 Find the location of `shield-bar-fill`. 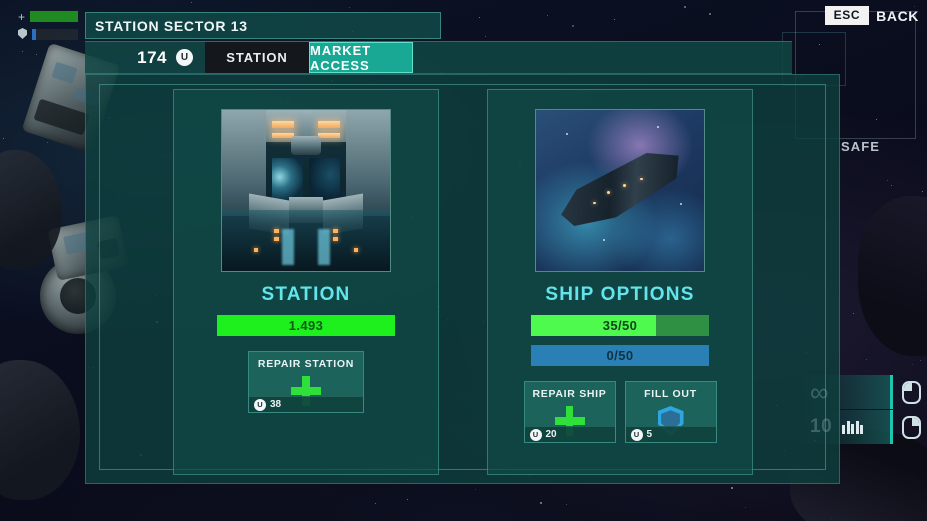

shield-bar-fill is located at coordinates (34, 34).